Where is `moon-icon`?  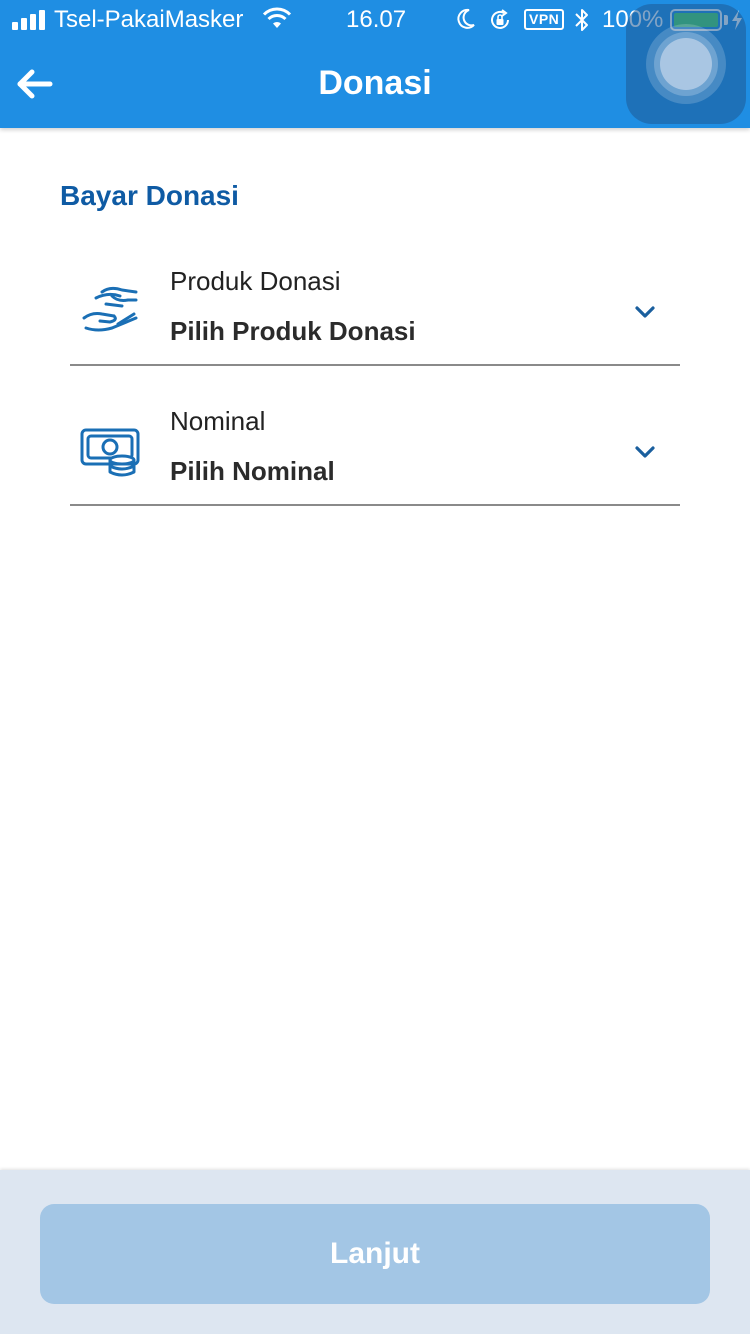
moon-icon is located at coordinates (466, 18).